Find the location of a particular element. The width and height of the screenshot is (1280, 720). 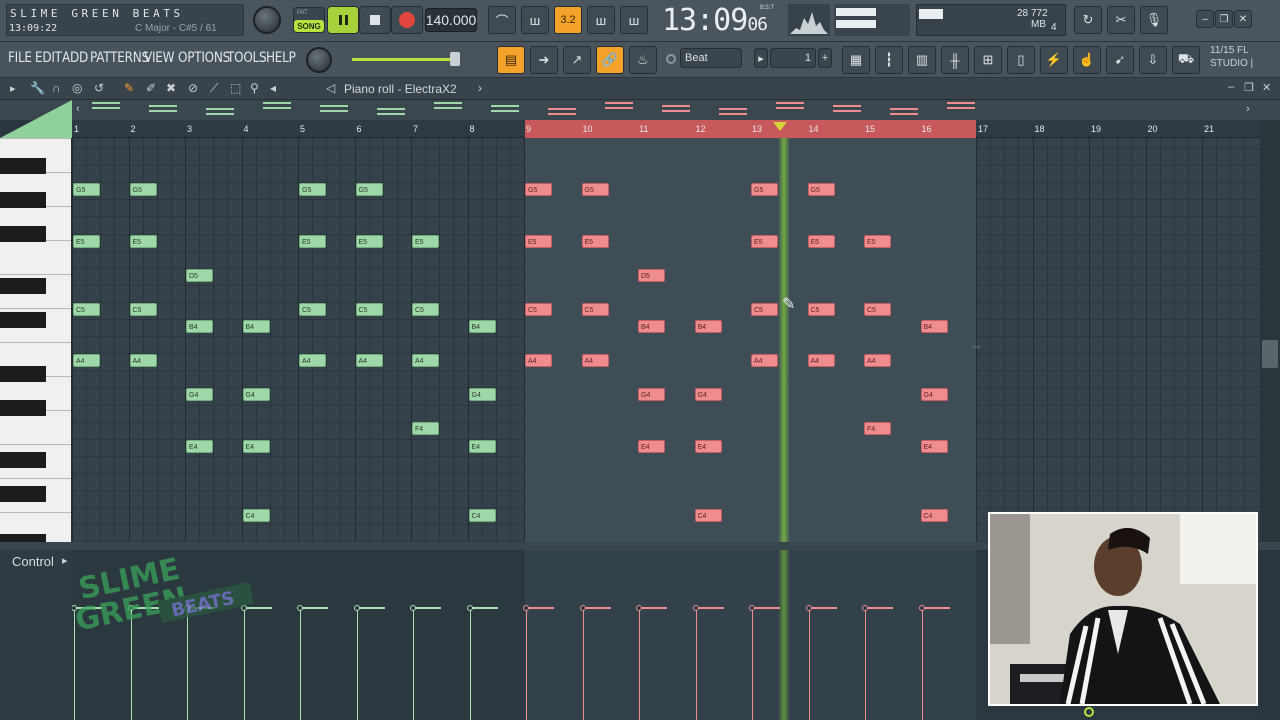

song-position-display: 13:0906 B:S:T is located at coordinates (722, 20).